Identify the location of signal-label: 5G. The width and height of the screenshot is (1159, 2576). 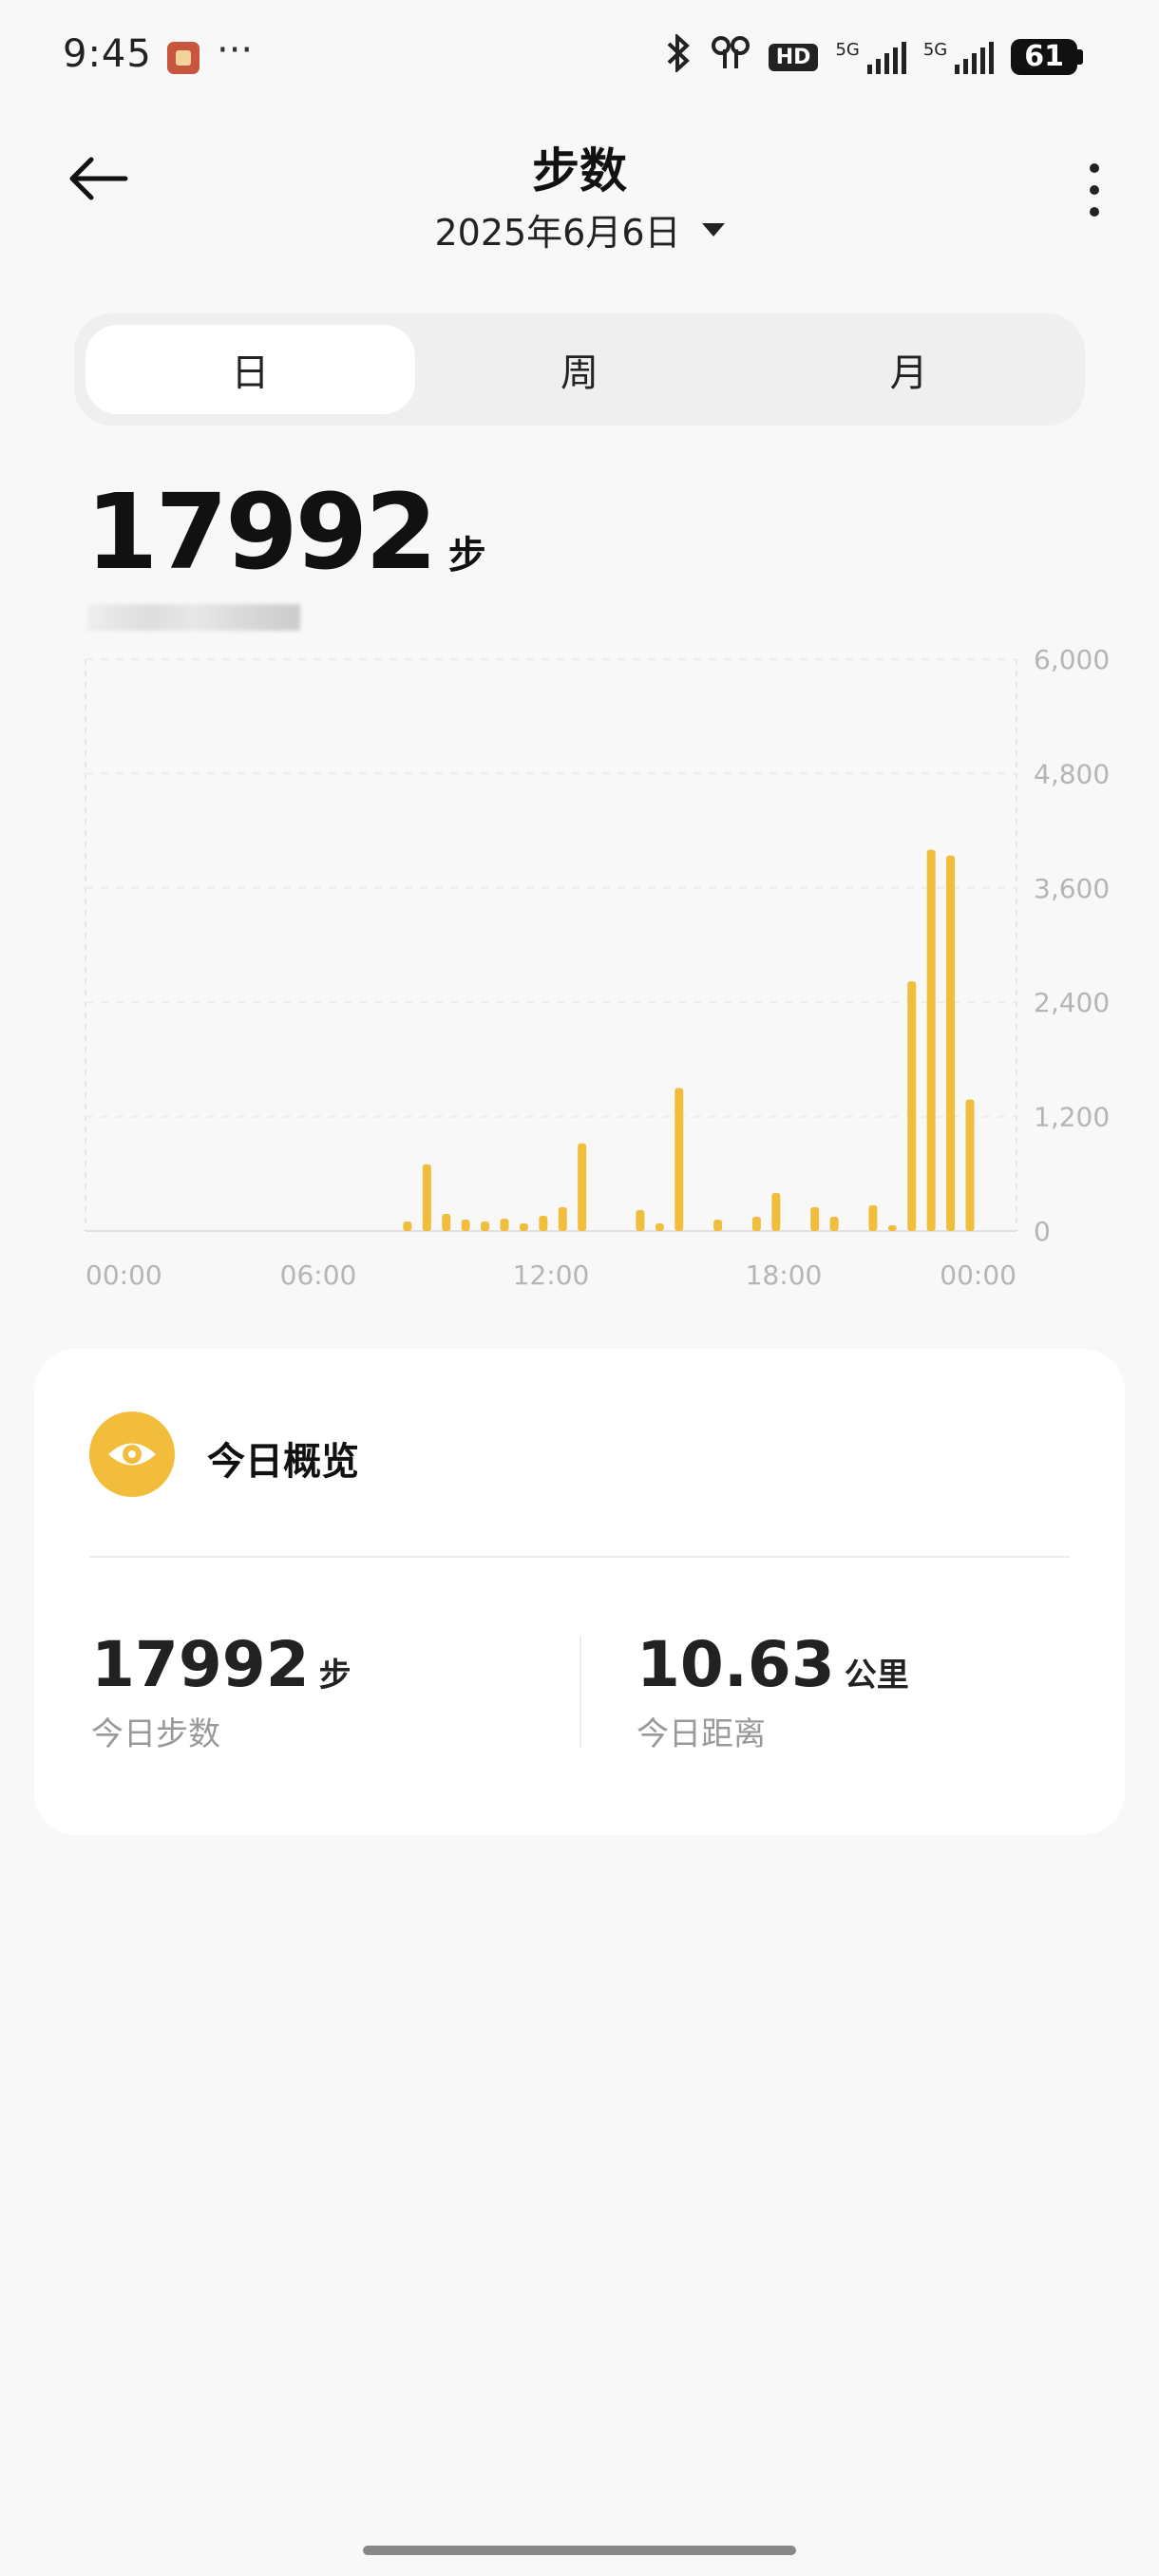
(847, 50).